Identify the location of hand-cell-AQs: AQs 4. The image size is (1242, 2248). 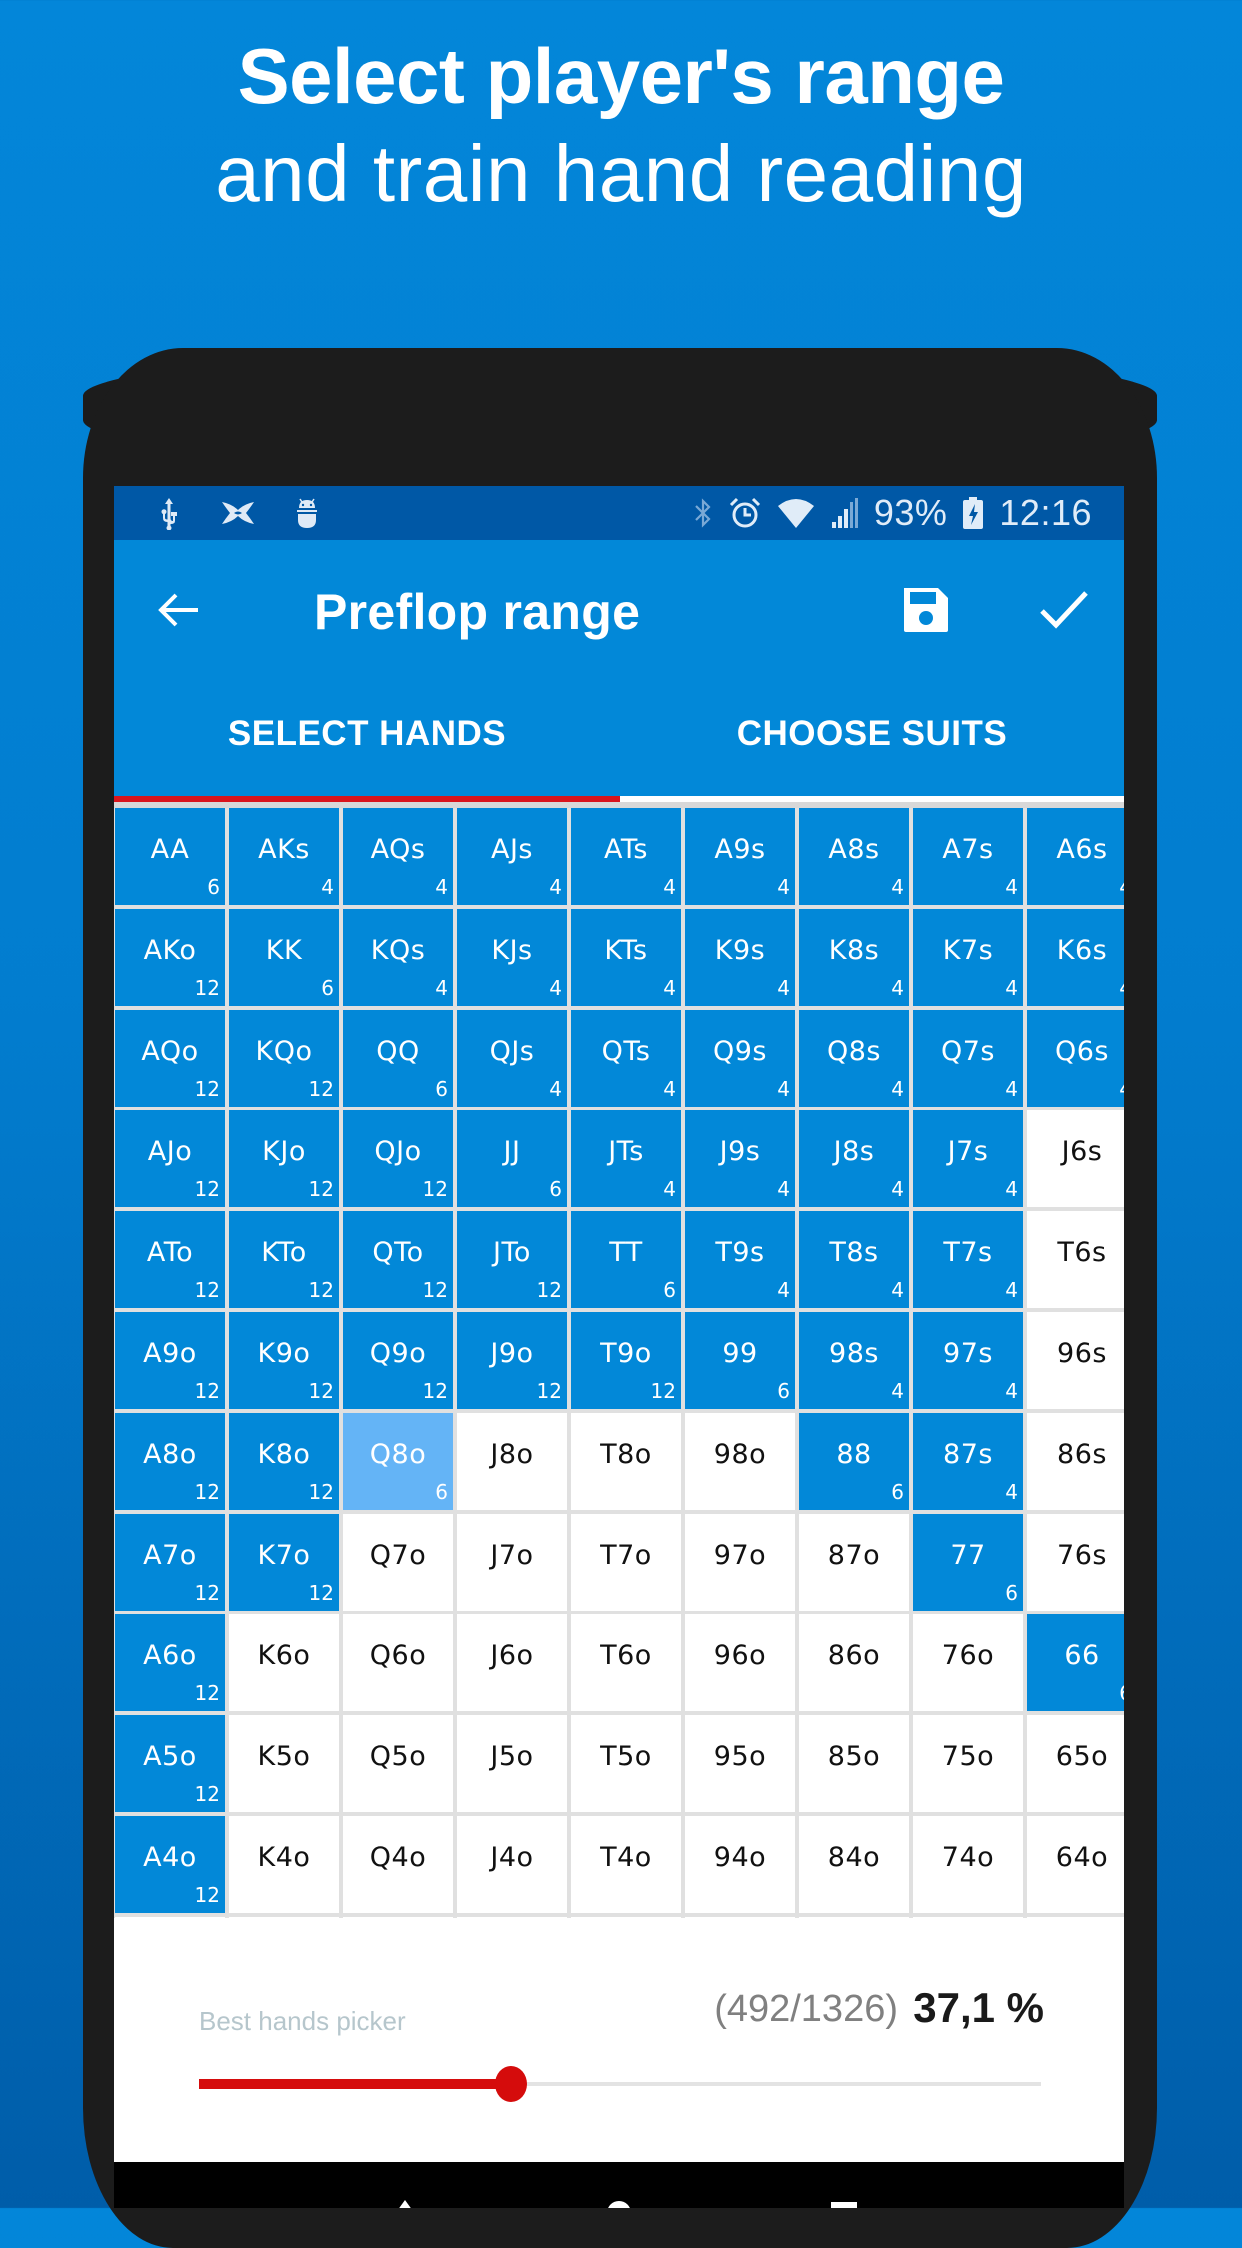
(398, 856).